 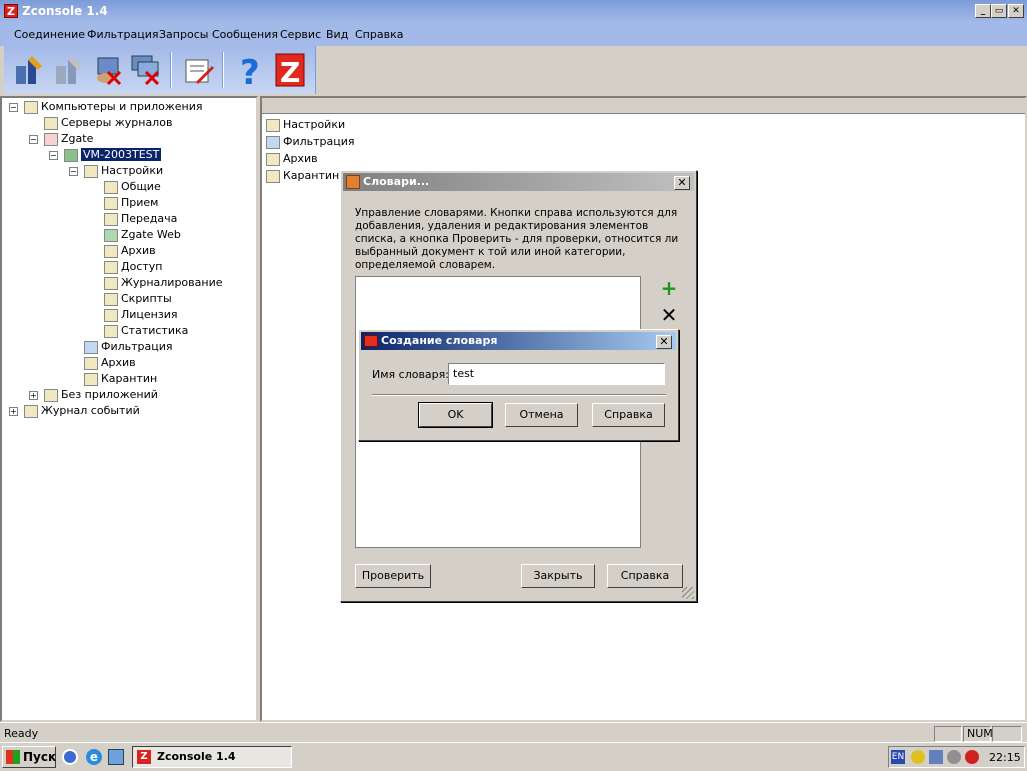 What do you see at coordinates (302, 176) in the screenshot?
I see `list-item-quarantine: Карантин` at bounding box center [302, 176].